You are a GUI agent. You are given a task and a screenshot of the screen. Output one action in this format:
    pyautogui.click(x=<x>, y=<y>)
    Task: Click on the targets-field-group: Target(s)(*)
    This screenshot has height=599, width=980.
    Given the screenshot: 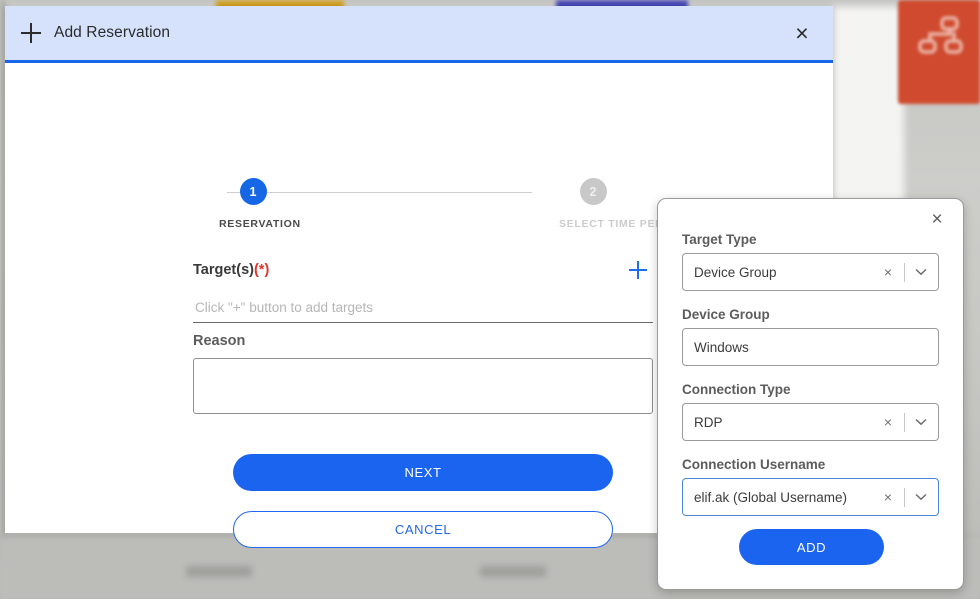 What is the action you would take?
    pyautogui.click(x=423, y=291)
    